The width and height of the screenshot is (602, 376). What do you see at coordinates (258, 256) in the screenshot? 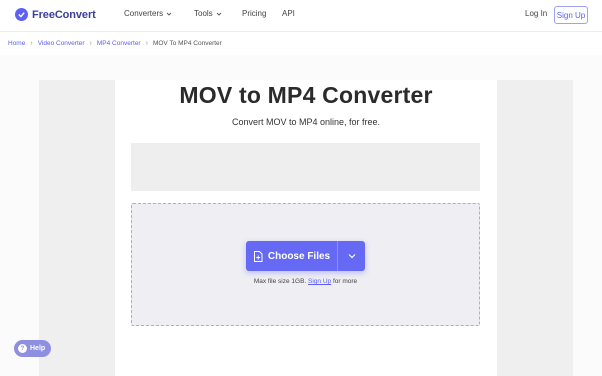
I see `file-add-icon` at bounding box center [258, 256].